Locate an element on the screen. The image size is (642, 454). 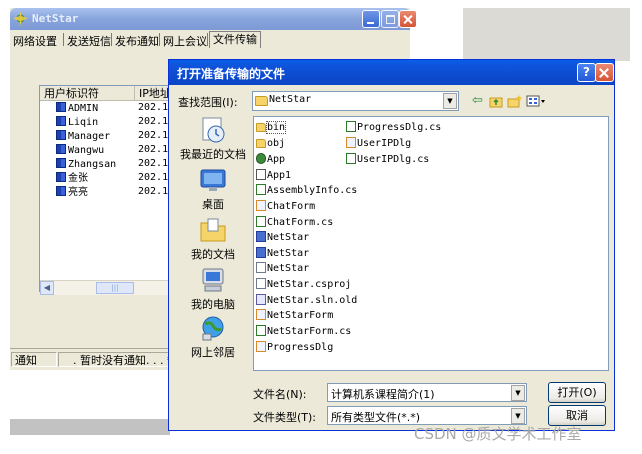
watermark: CSDN @质文学术工作室 is located at coordinates (498, 434).